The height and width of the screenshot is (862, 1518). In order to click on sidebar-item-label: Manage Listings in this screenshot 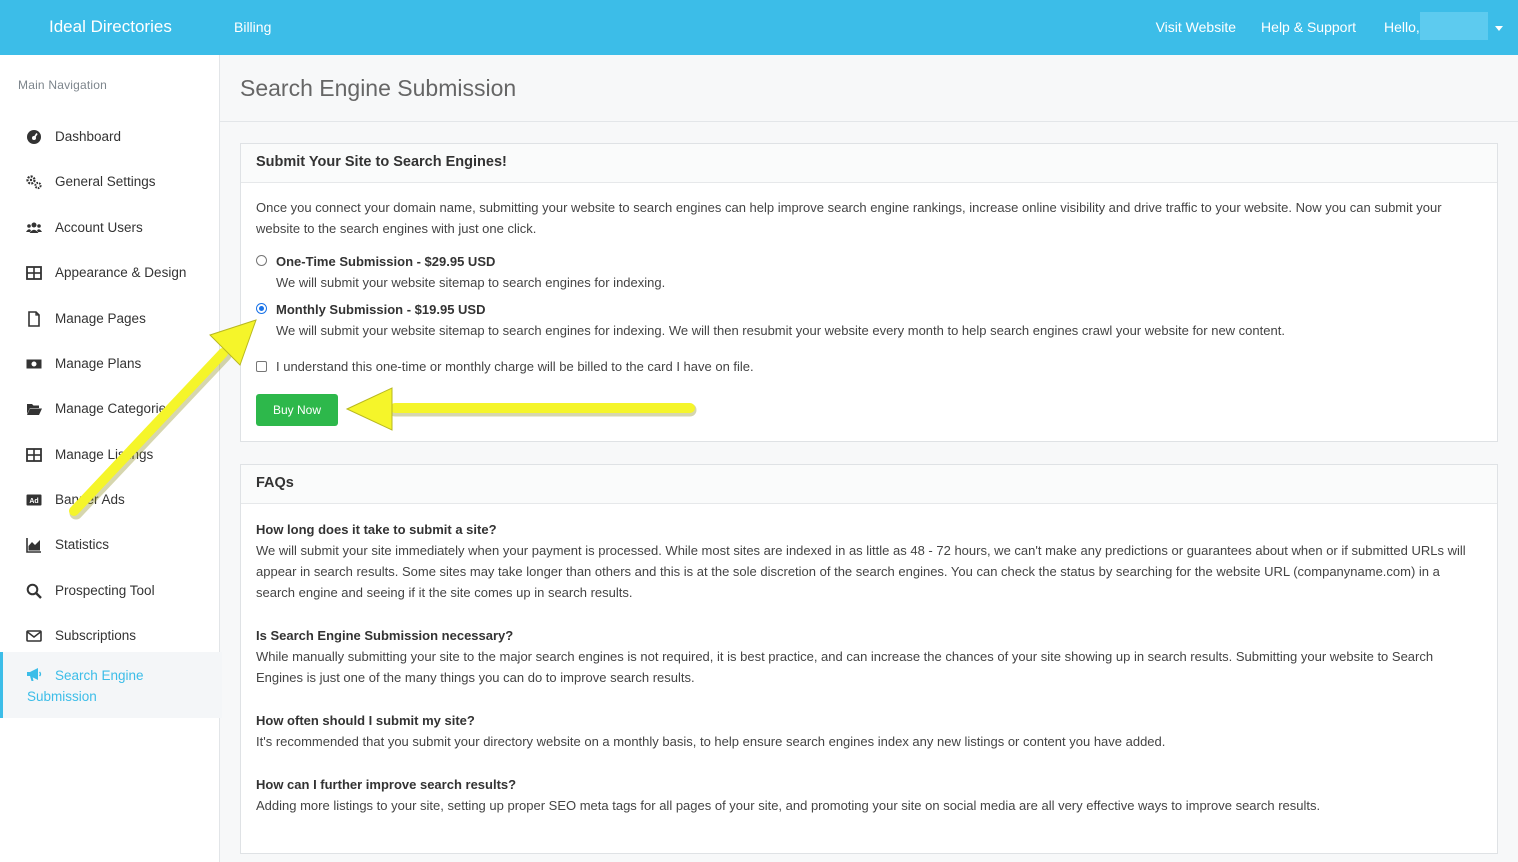, I will do `click(104, 454)`.